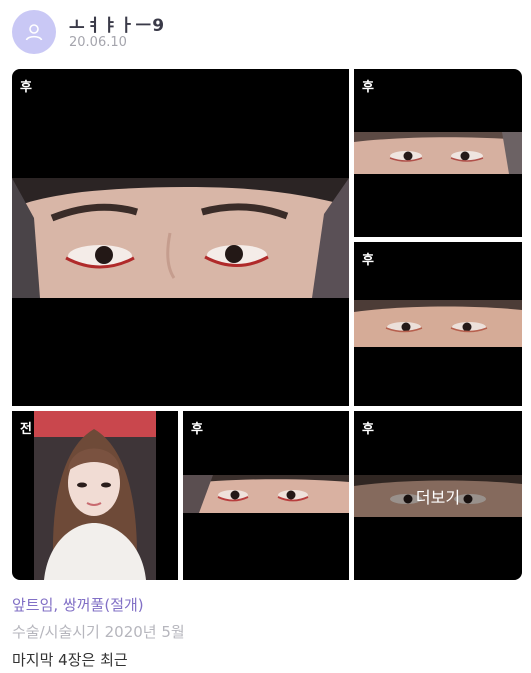 This screenshot has height=673, width=531. I want to click on user-icon, so click(34, 32).